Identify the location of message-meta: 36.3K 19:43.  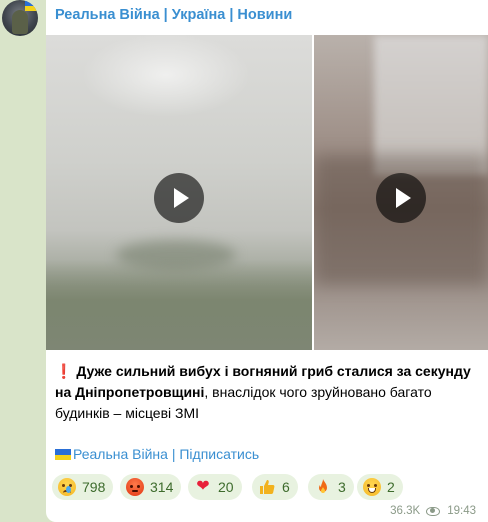
(433, 511).